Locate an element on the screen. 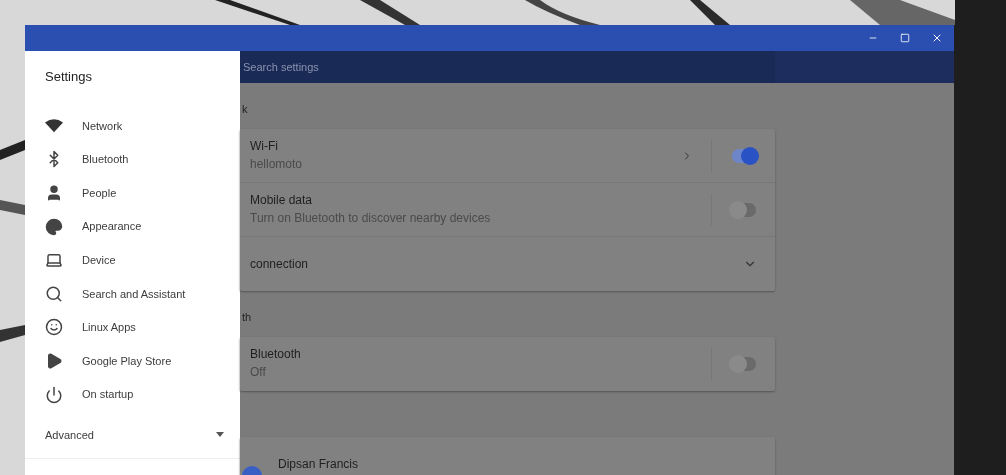 The width and height of the screenshot is (1006, 475). drawer-item: Bluetooth is located at coordinates (132, 159).